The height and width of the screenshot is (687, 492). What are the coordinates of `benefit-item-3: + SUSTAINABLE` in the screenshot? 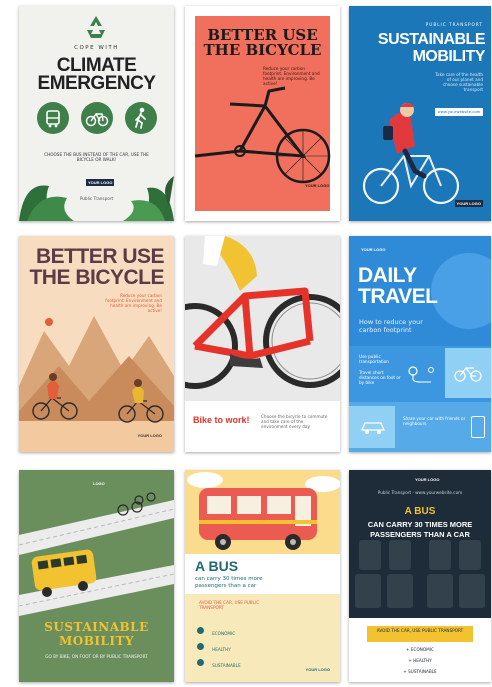 It's located at (420, 671).